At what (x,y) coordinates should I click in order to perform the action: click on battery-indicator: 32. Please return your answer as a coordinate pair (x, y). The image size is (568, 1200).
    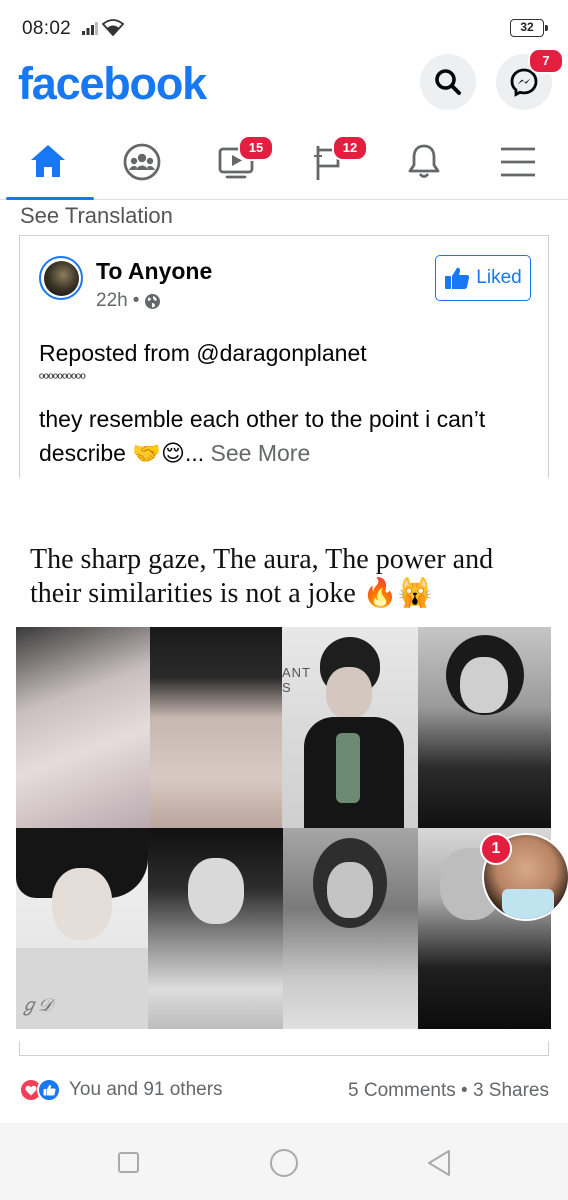
    Looking at the image, I should click on (529, 28).